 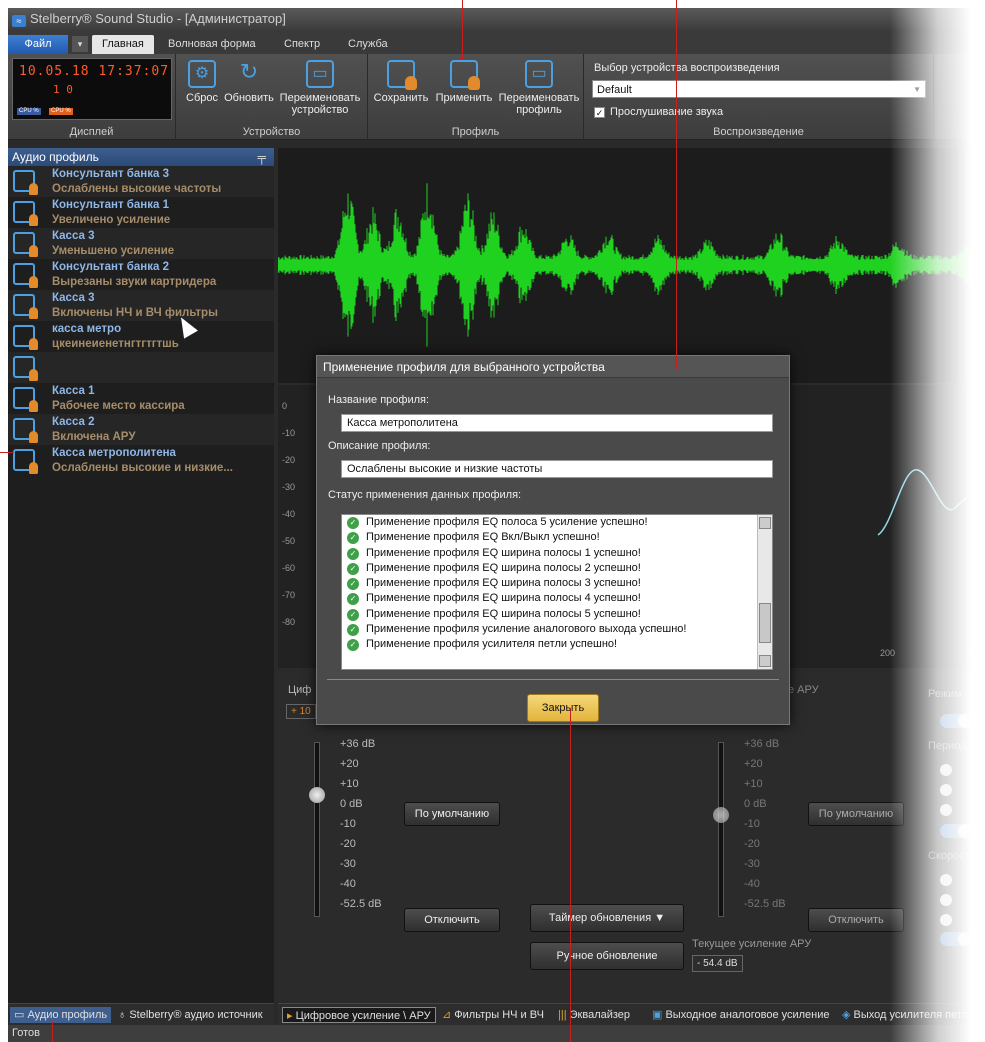 I want to click on profile-item: Касса 1 Рабочее место кассира, so click(x=141, y=398).